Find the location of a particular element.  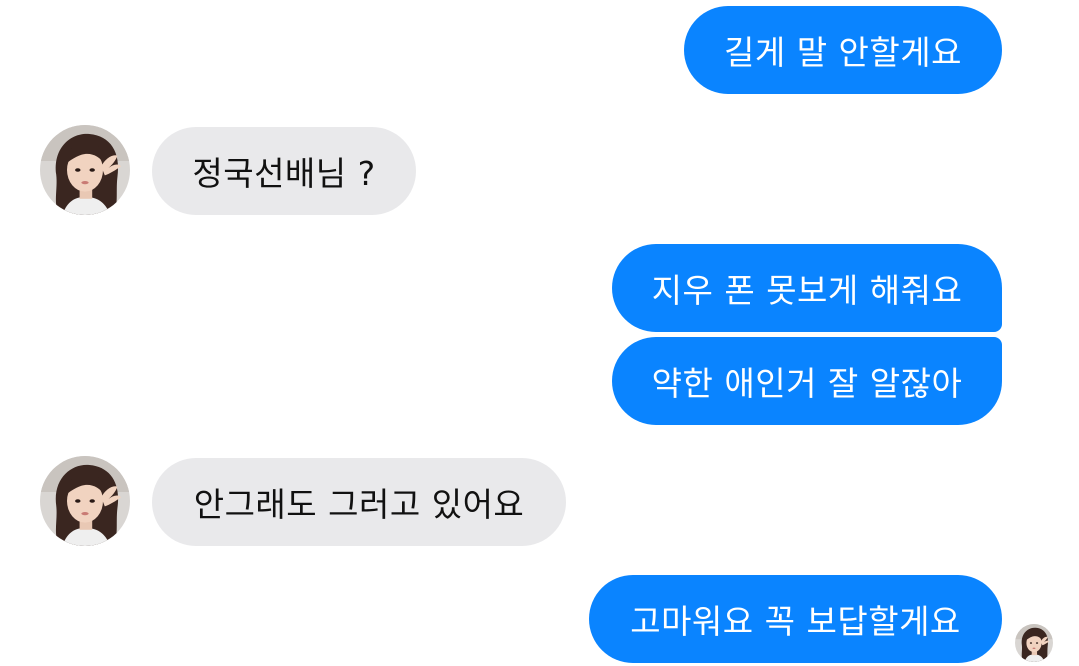

message-bubble-received: 정국선배님 ? is located at coordinates (284, 171).